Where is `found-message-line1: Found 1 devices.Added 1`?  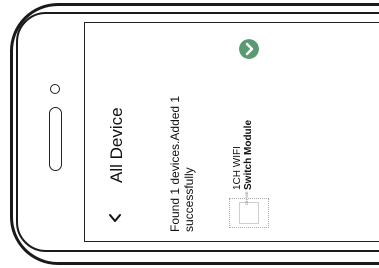 found-message-line1: Found 1 devices.Added 1 is located at coordinates (175, 163).